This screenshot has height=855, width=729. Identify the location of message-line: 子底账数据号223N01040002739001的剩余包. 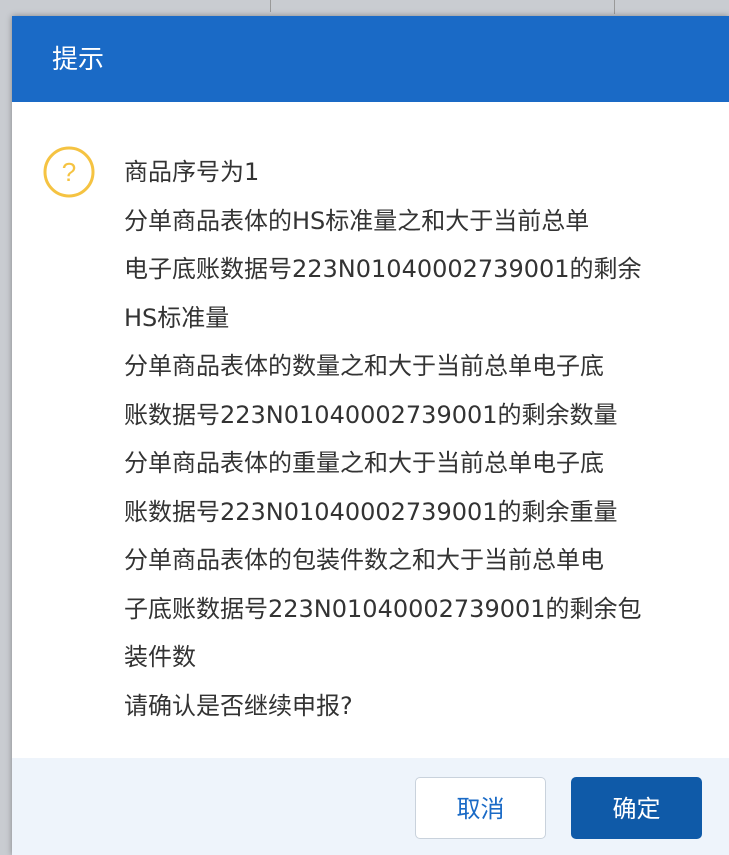
(383, 608).